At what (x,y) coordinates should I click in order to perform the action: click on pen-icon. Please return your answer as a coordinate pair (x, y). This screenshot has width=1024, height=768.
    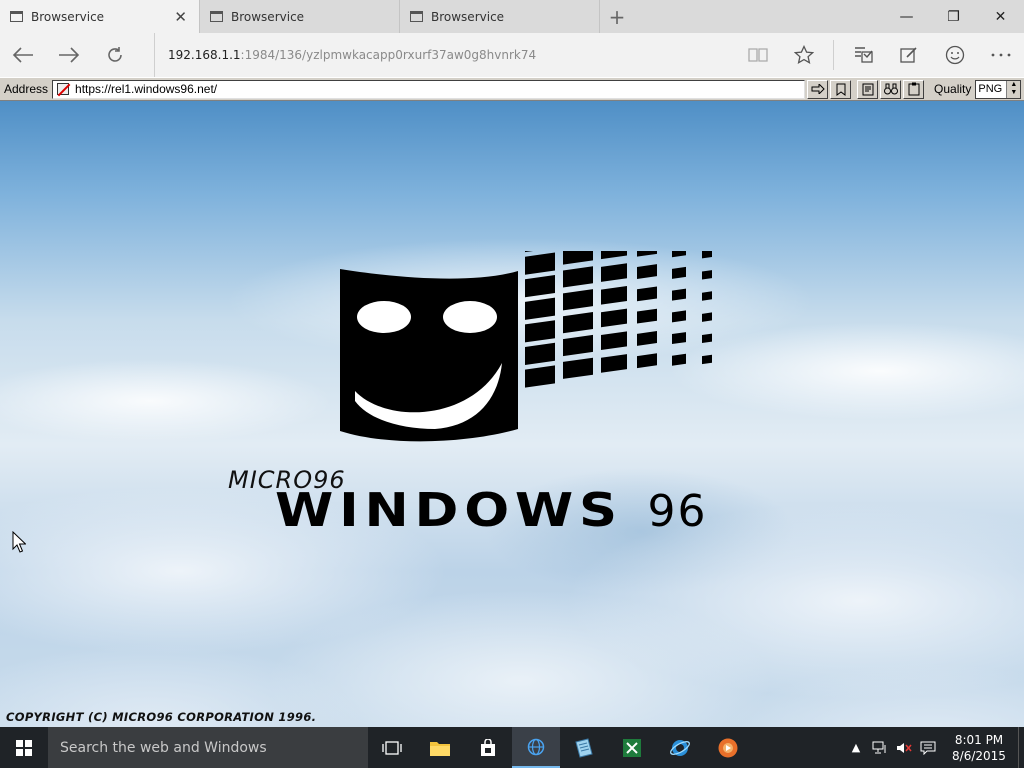
    Looking at the image, I should click on (908, 55).